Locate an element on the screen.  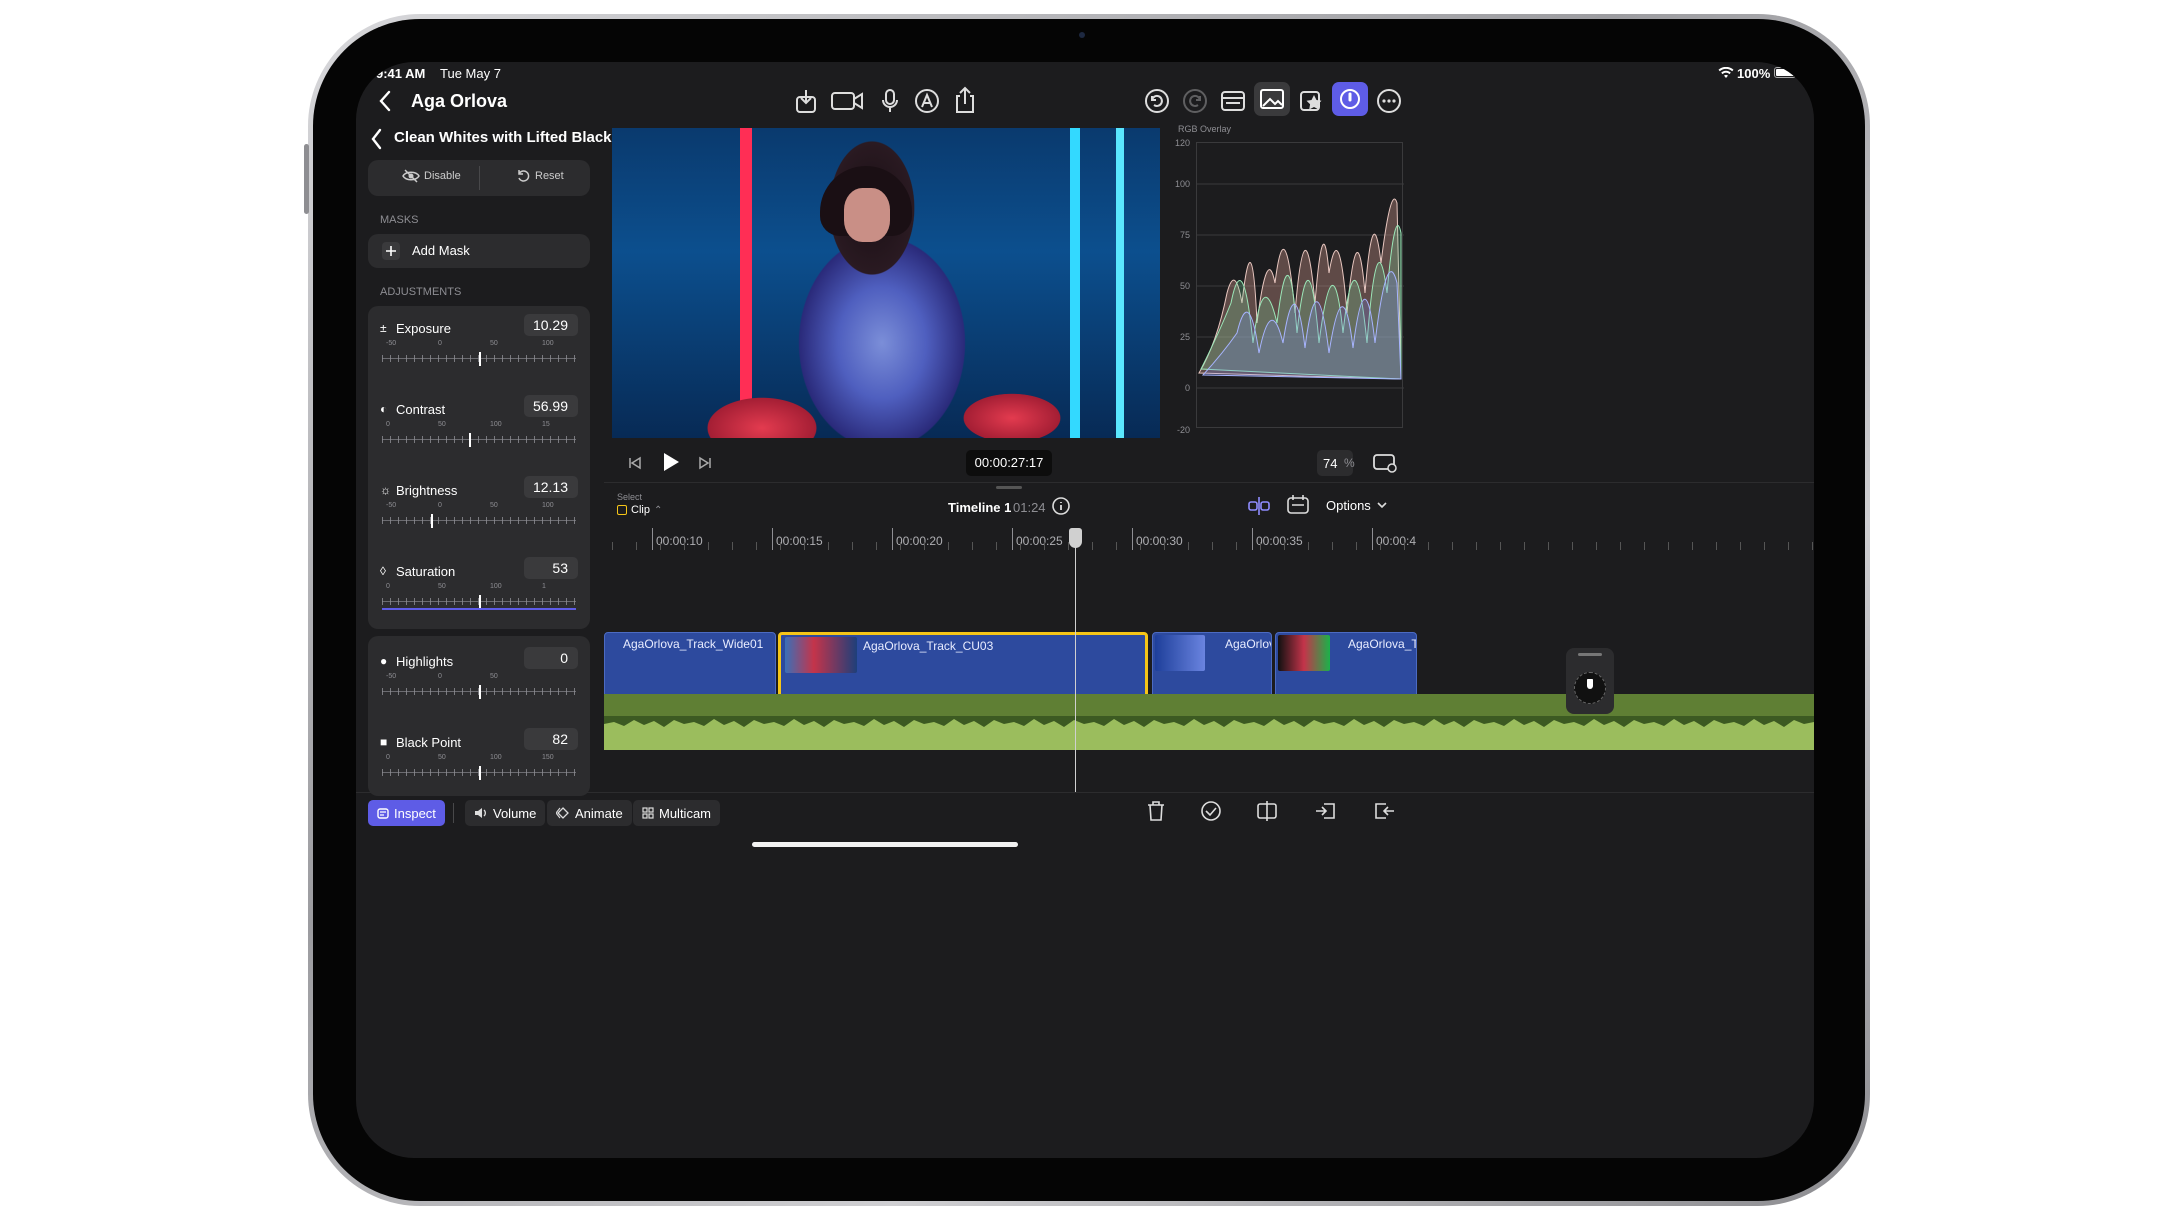
browser-icon is located at coordinates (1233, 101).